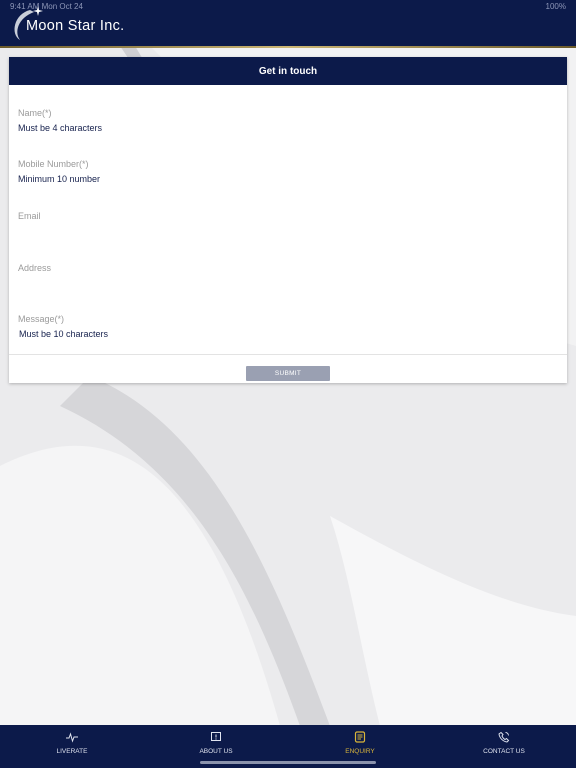  Describe the element at coordinates (216, 751) in the screenshot. I see `tab-about-us-label: ABOUT US` at that location.